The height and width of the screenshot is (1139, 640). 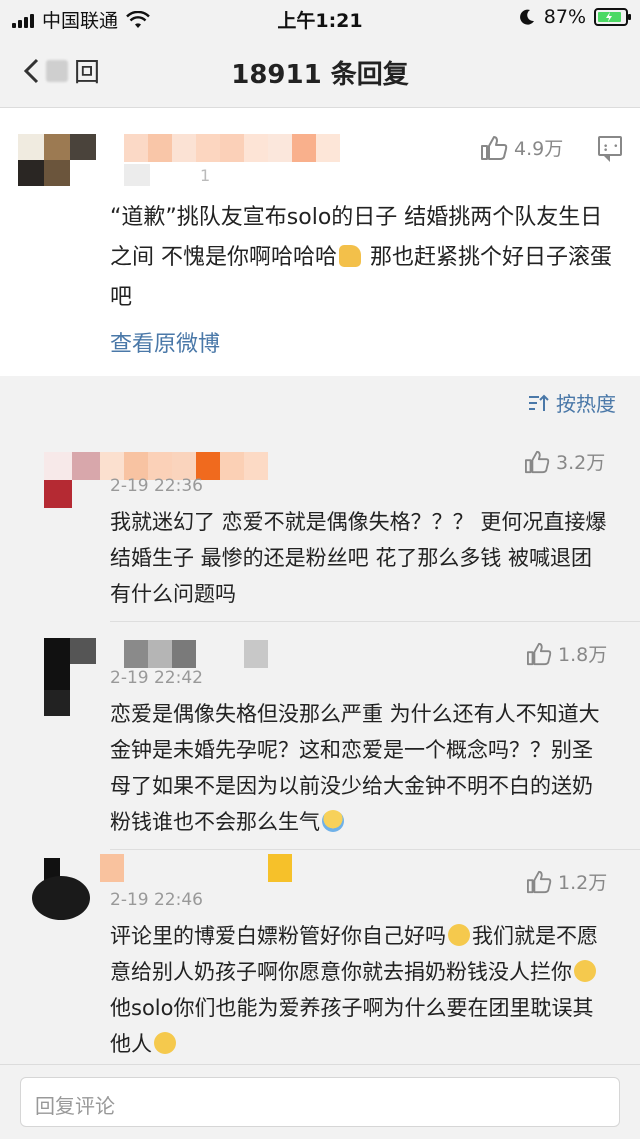 What do you see at coordinates (586, 404) in the screenshot?
I see `sort-label: 按热度` at bounding box center [586, 404].